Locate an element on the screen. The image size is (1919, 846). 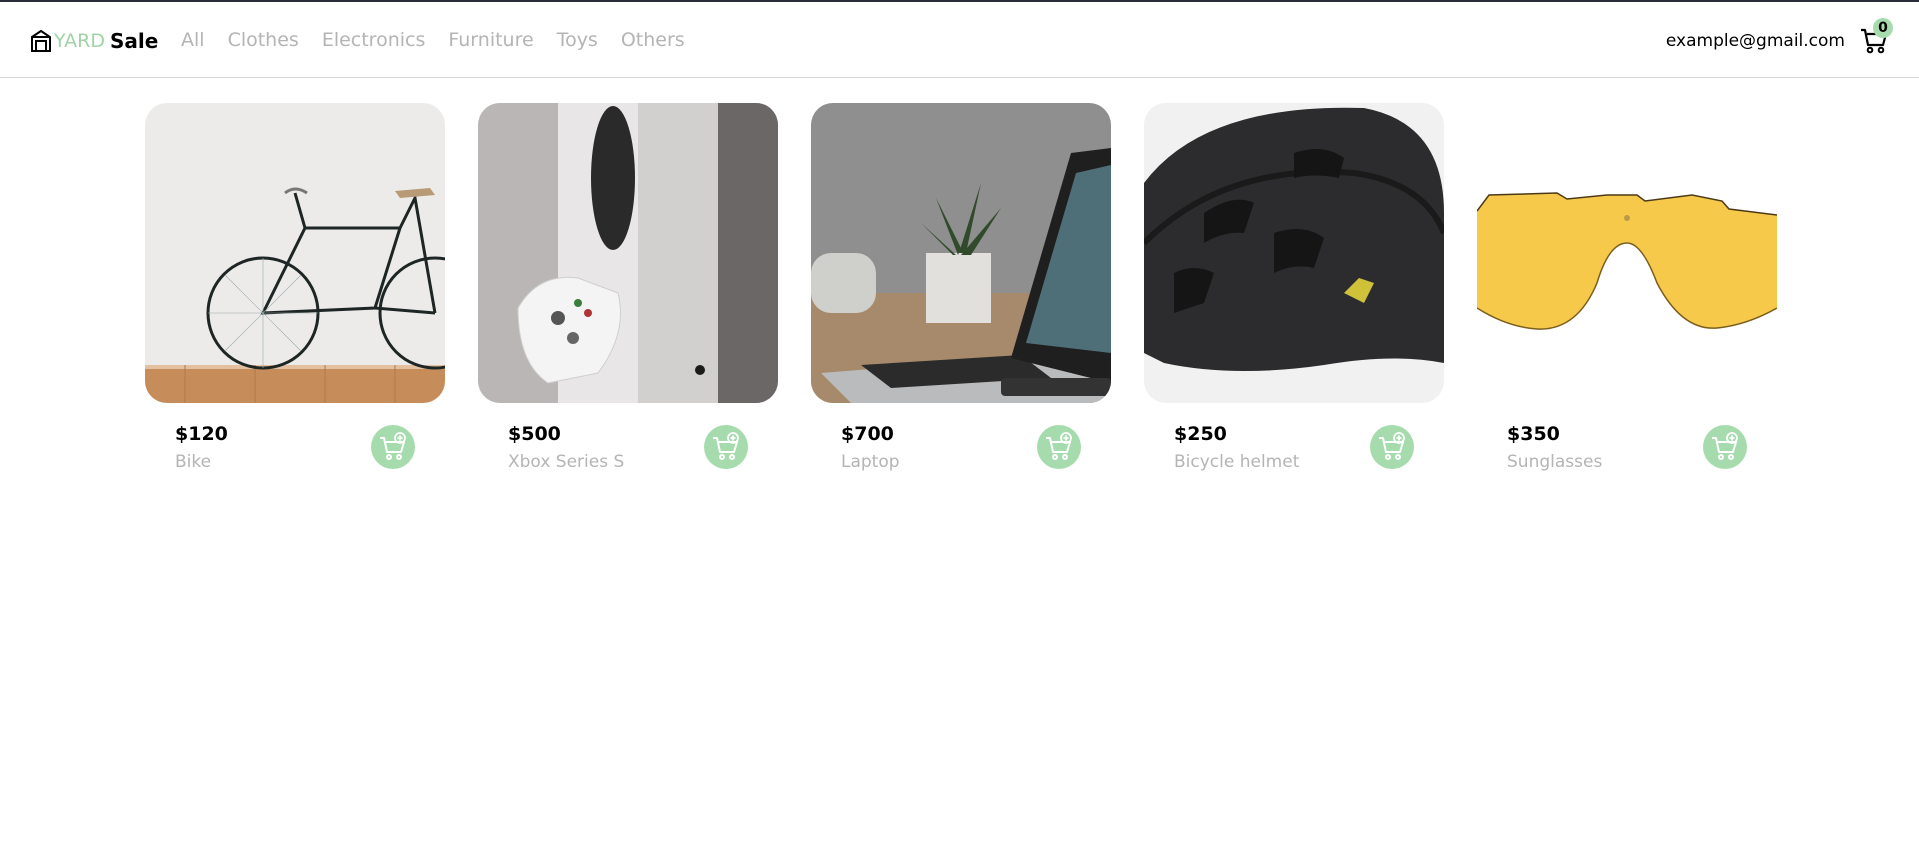
product-image-xbox-series-s is located at coordinates (628, 253).